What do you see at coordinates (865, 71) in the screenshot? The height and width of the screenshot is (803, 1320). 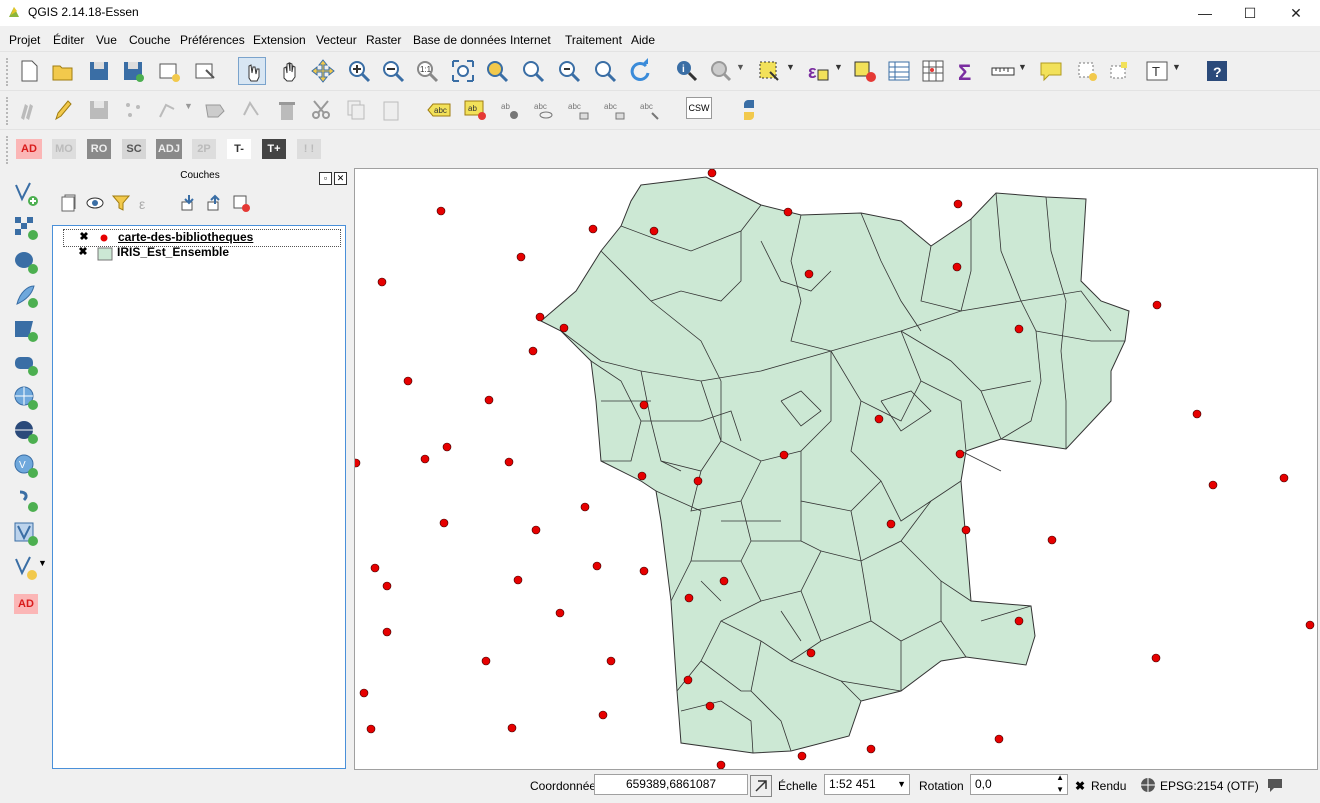 I see `deselect-features-icon` at bounding box center [865, 71].